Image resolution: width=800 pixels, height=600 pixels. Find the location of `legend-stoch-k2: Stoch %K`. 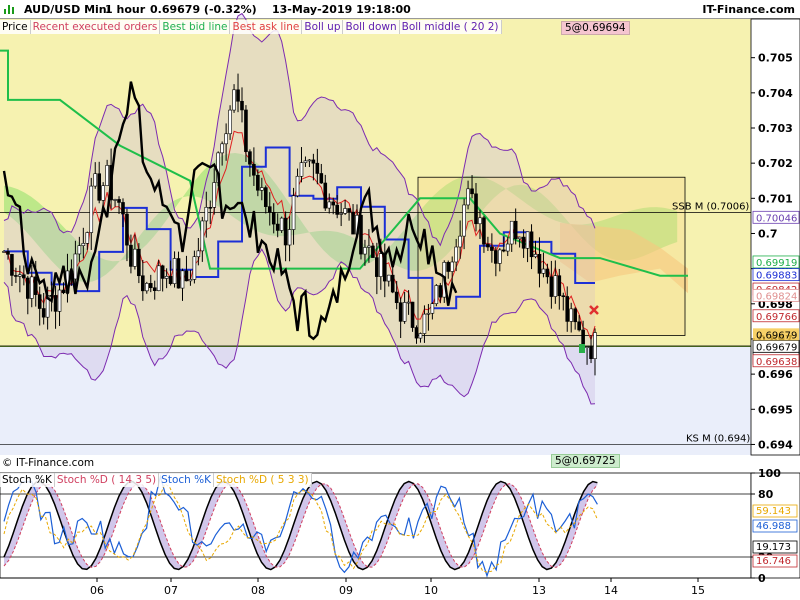

legend-stoch-k2: Stoch %K is located at coordinates (186, 480).